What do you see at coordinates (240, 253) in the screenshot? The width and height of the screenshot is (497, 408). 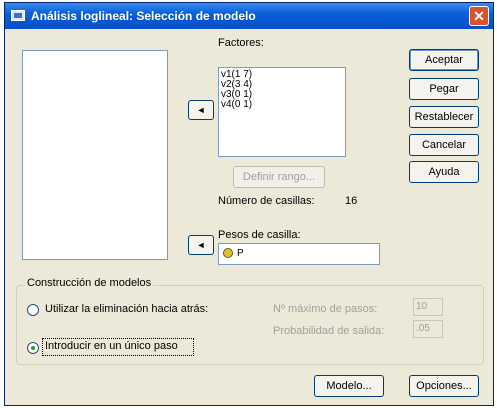 I see `weights-value: P` at bounding box center [240, 253].